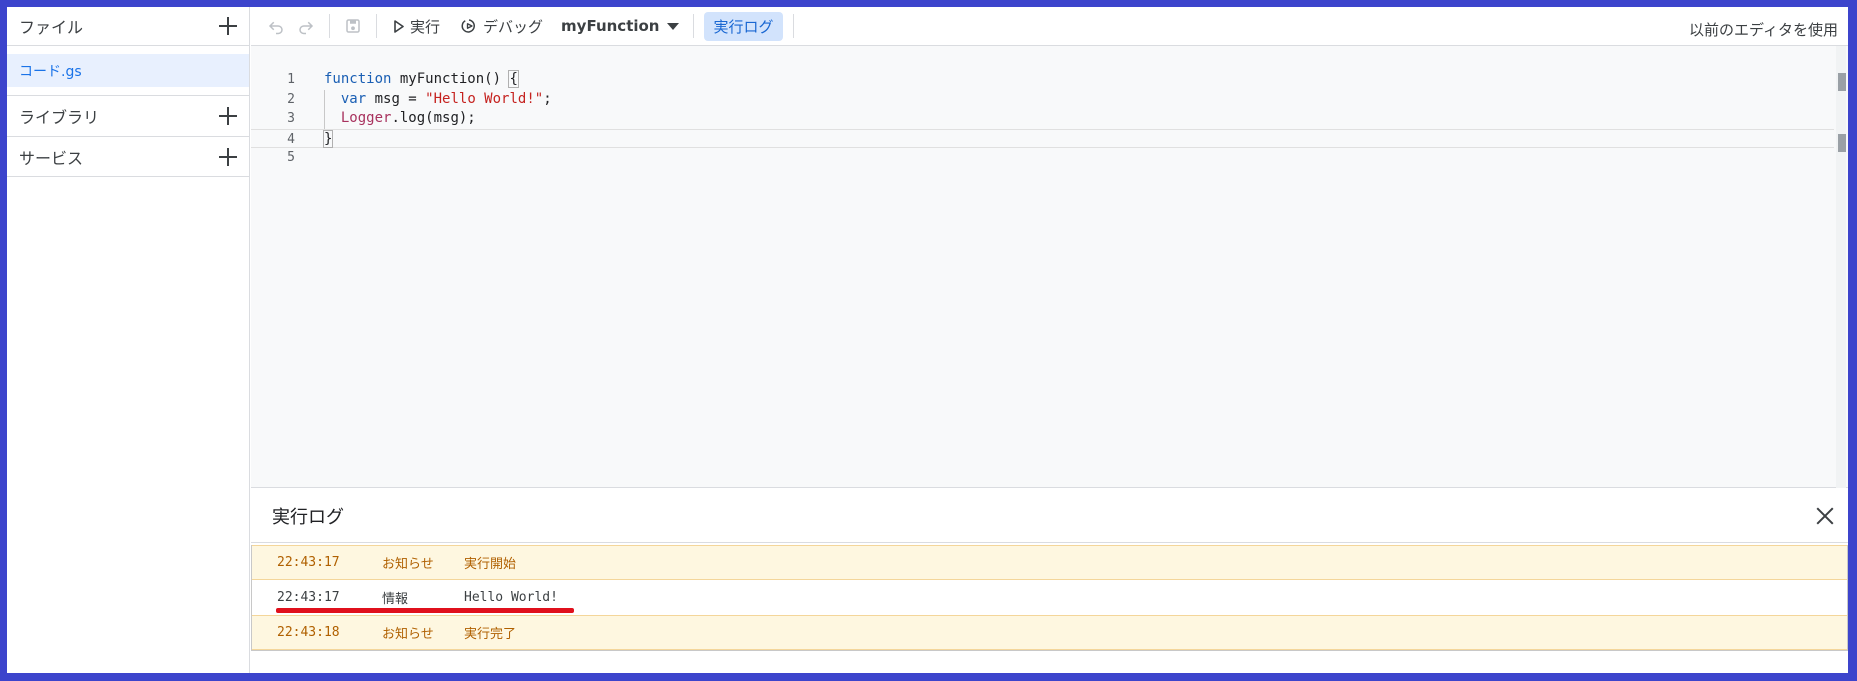 The image size is (1857, 681). What do you see at coordinates (421, 79) in the screenshot?
I see `code-text: function myFunction() {` at bounding box center [421, 79].